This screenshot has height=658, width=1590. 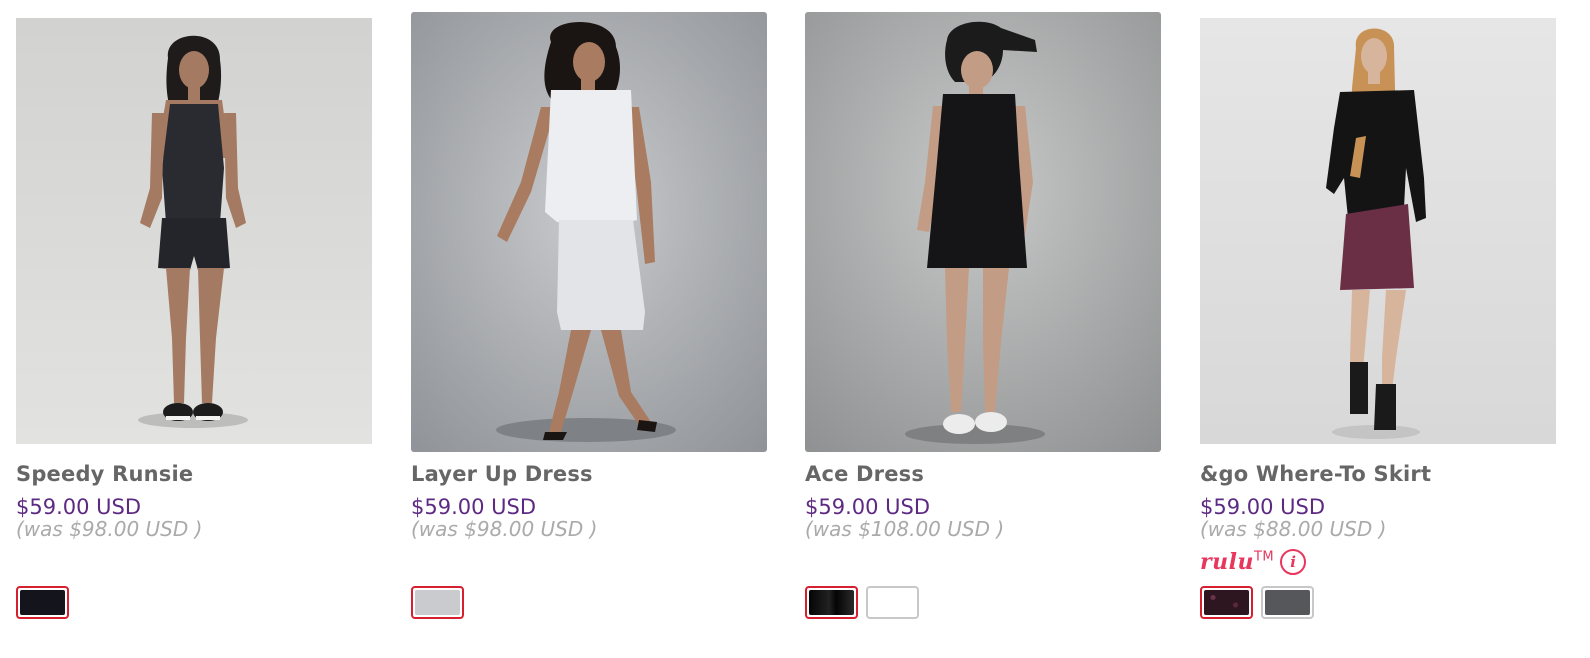 What do you see at coordinates (1287, 602) in the screenshot?
I see `color-swatch-heathered-grey` at bounding box center [1287, 602].